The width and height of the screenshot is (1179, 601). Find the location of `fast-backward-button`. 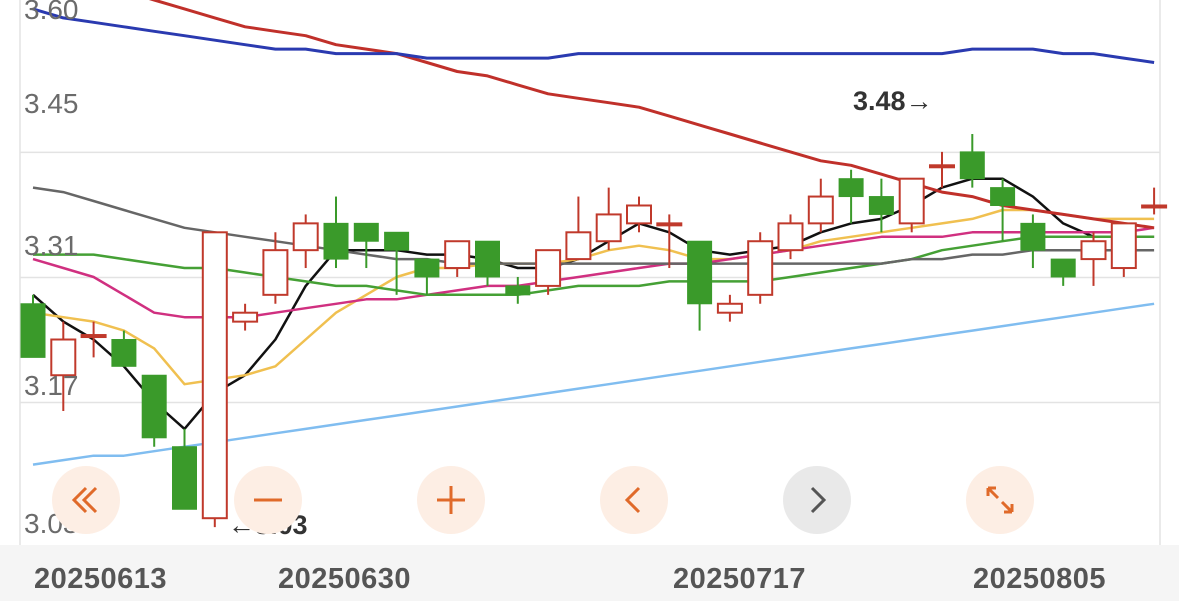

fast-backward-button is located at coordinates (86, 500).